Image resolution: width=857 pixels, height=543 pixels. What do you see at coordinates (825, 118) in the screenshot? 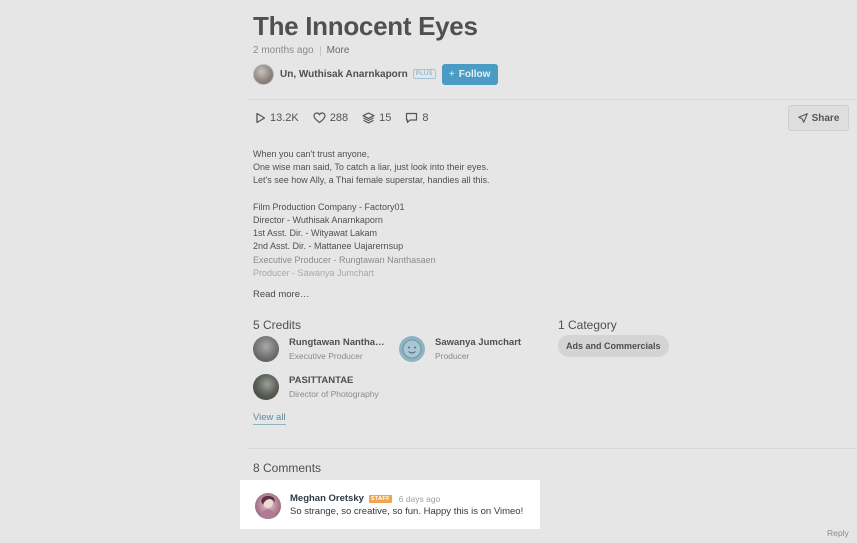
I see `share-label: Share` at bounding box center [825, 118].